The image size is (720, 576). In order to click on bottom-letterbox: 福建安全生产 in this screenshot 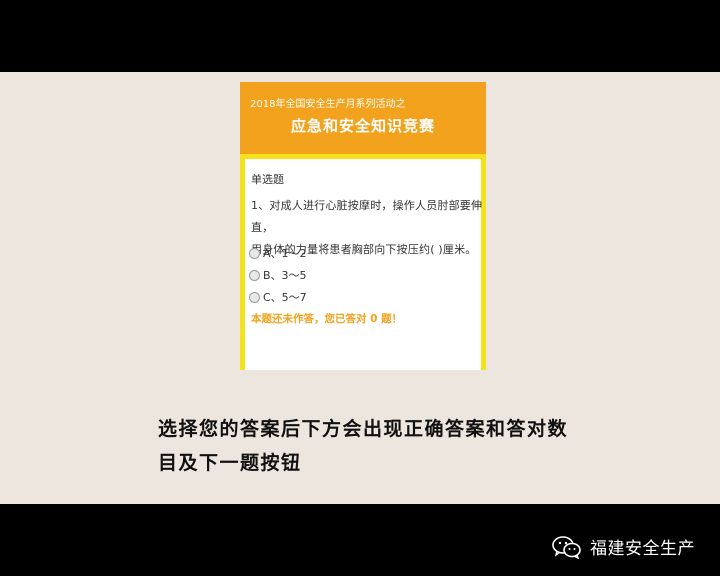, I will do `click(360, 540)`.